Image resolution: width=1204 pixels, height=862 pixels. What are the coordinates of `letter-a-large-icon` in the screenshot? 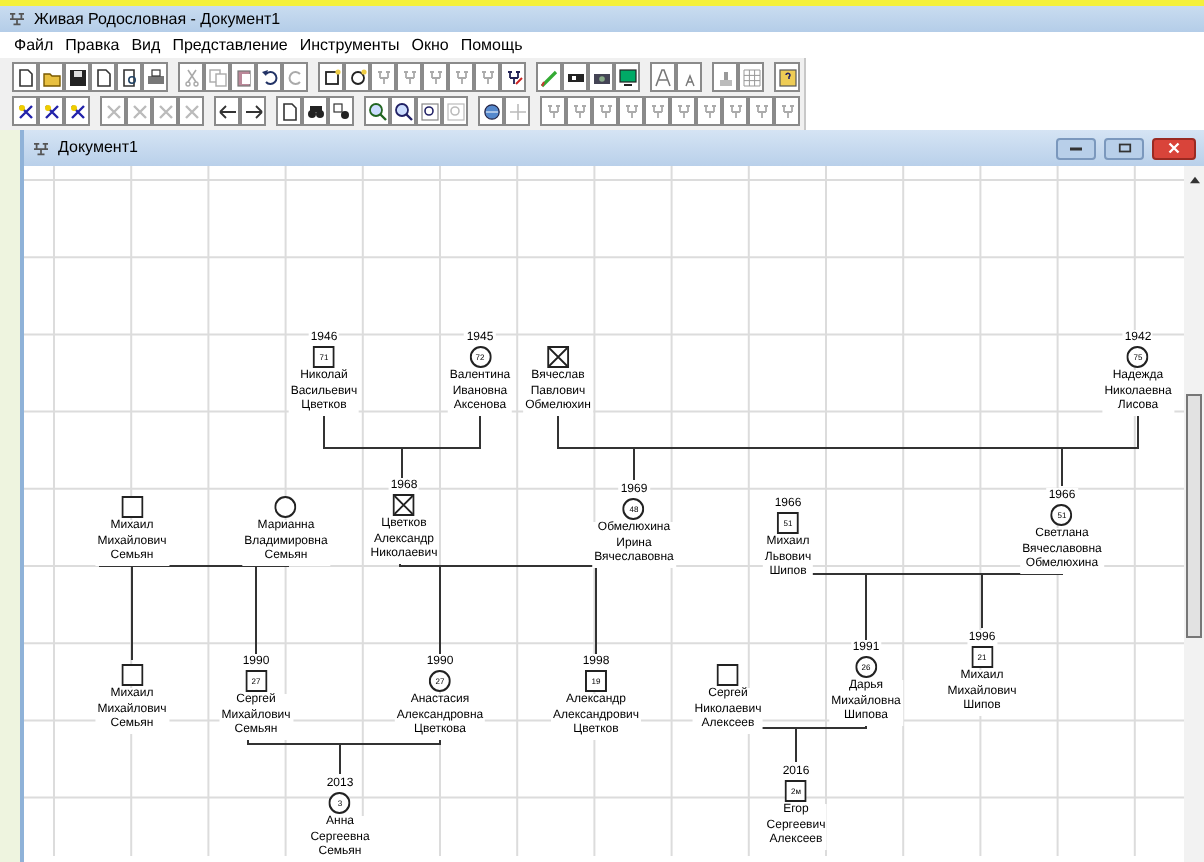 It's located at (663, 77).